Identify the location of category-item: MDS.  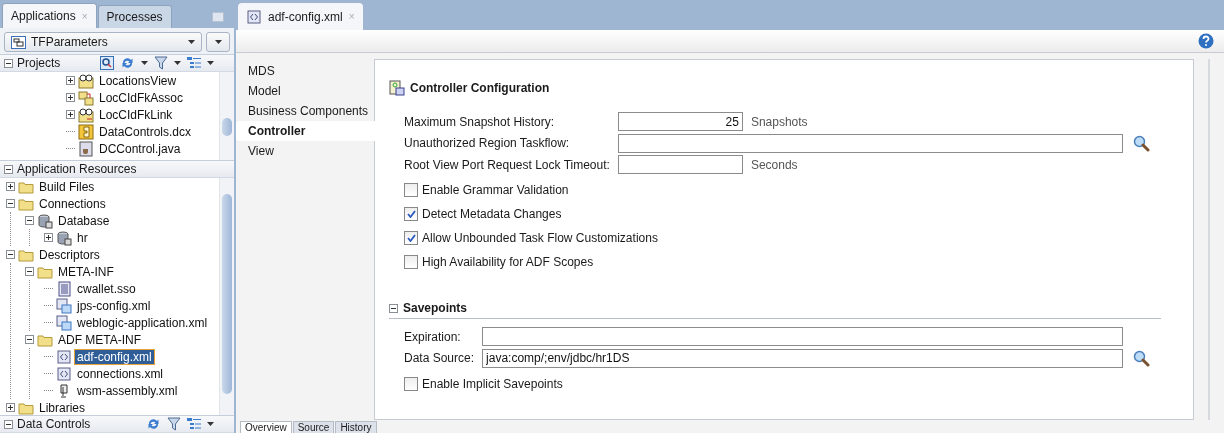
(305, 71).